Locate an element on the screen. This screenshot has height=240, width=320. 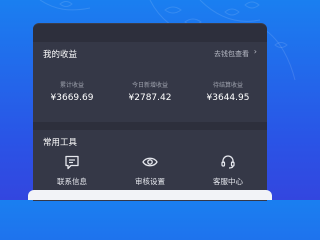
tool-contact-info: 联系信息 is located at coordinates (72, 170).